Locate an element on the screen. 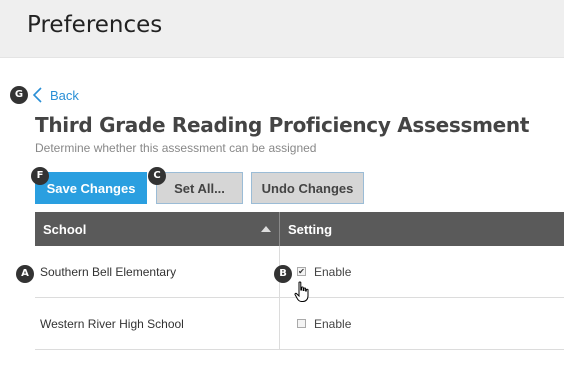  callout-g: G is located at coordinates (19, 95).